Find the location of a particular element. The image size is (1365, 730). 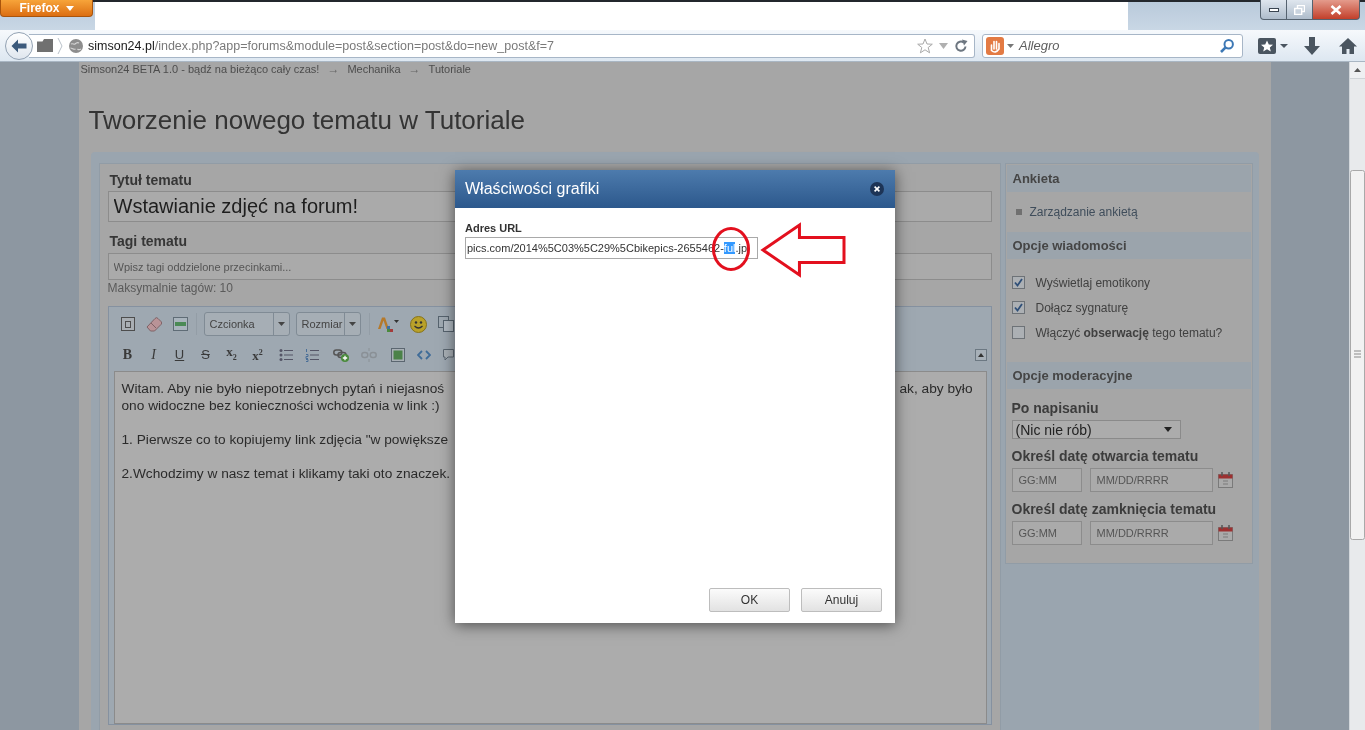

field-label: Tagi tematu is located at coordinates (148, 241).